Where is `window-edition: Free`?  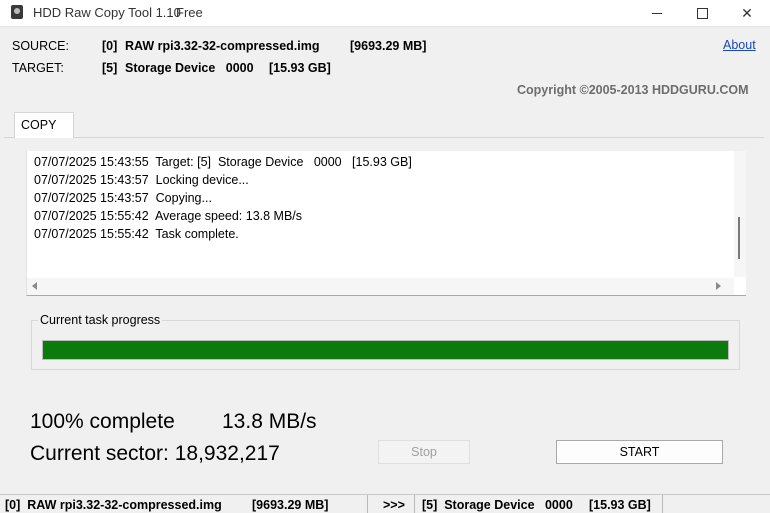 window-edition: Free is located at coordinates (189, 12).